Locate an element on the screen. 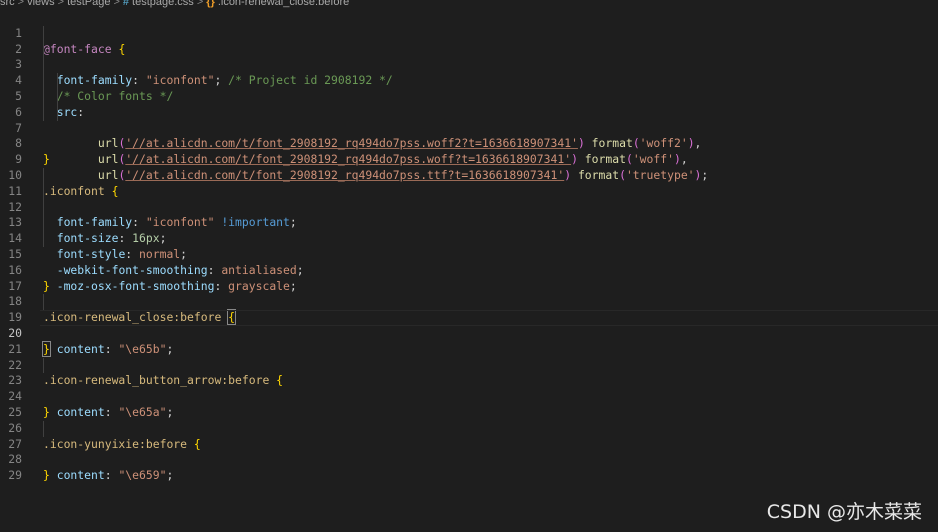  code-line: 21 is located at coordinates (469, 341).